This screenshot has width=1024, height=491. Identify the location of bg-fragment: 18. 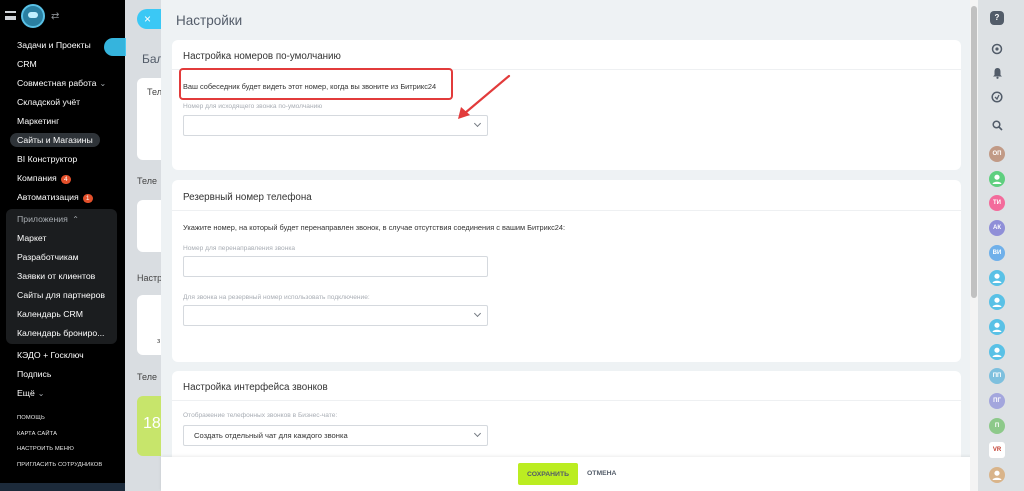
(152, 423).